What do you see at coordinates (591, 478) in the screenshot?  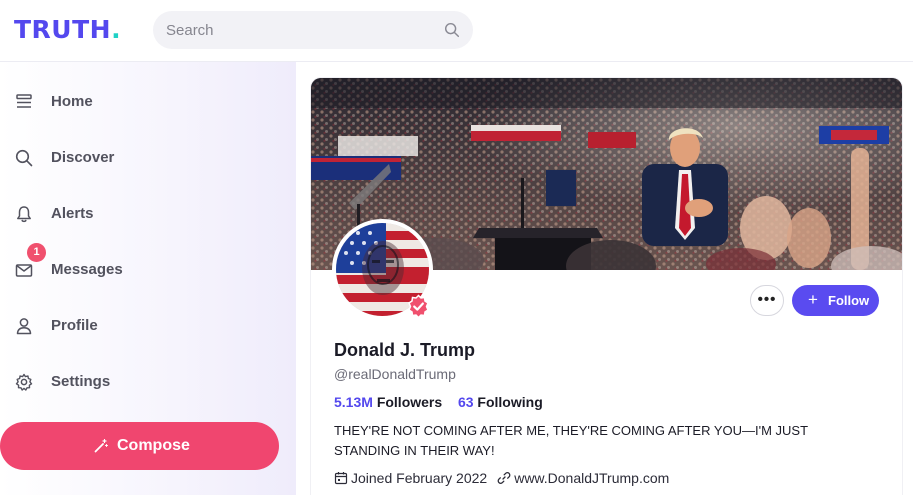 I see `website-link: www.DonaldJTrump.com` at bounding box center [591, 478].